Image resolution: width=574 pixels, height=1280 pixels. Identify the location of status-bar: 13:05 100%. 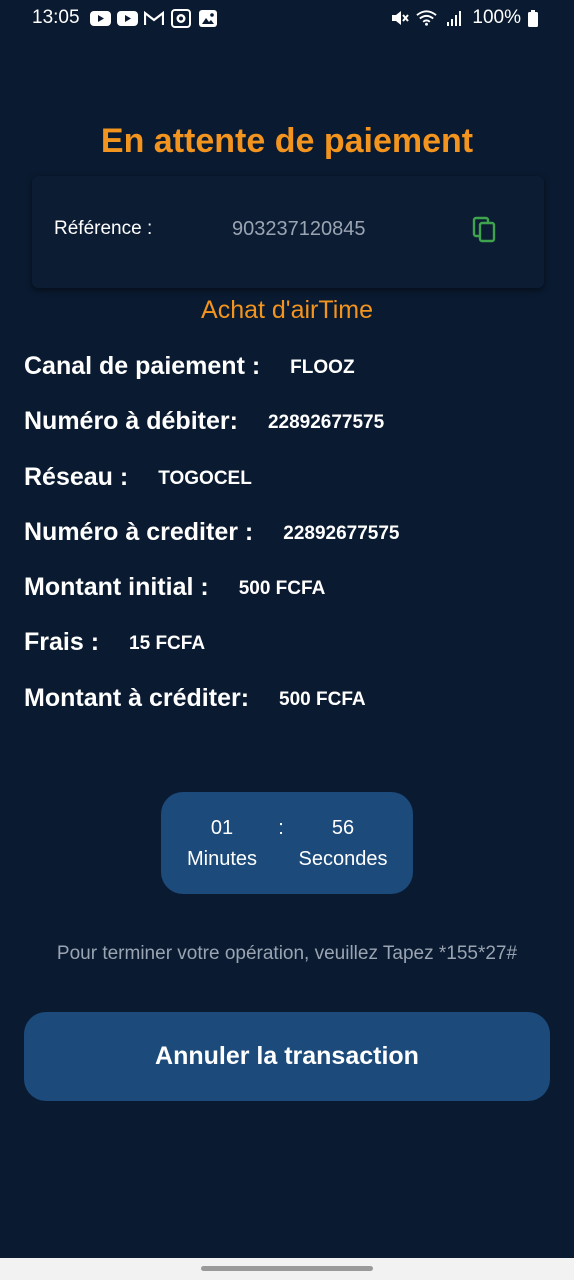
(287, 18).